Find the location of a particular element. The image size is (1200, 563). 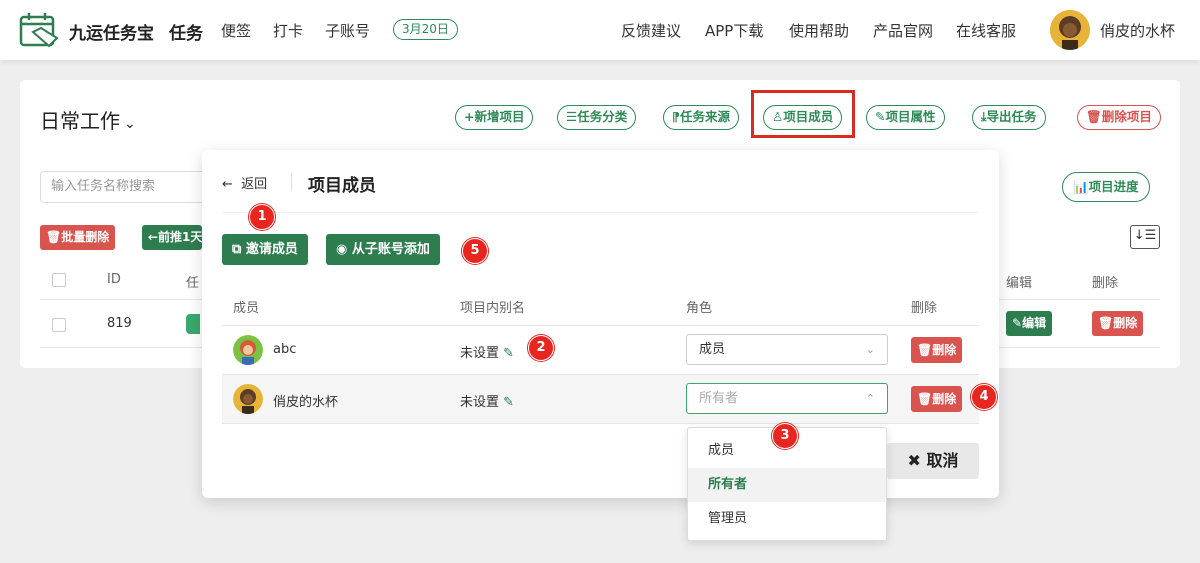

dropdown-option-owner: 所有者 is located at coordinates (787, 485).